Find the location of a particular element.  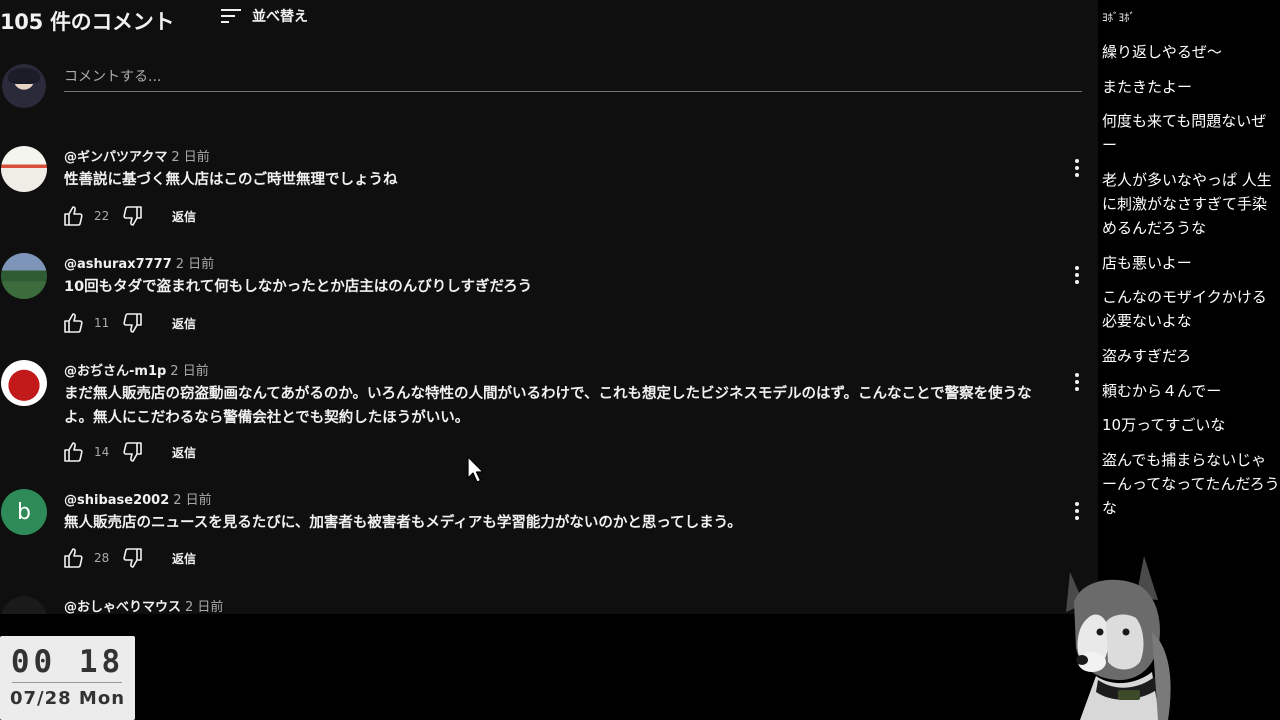

chat-message: 頼むから４んでー is located at coordinates (1162, 391).